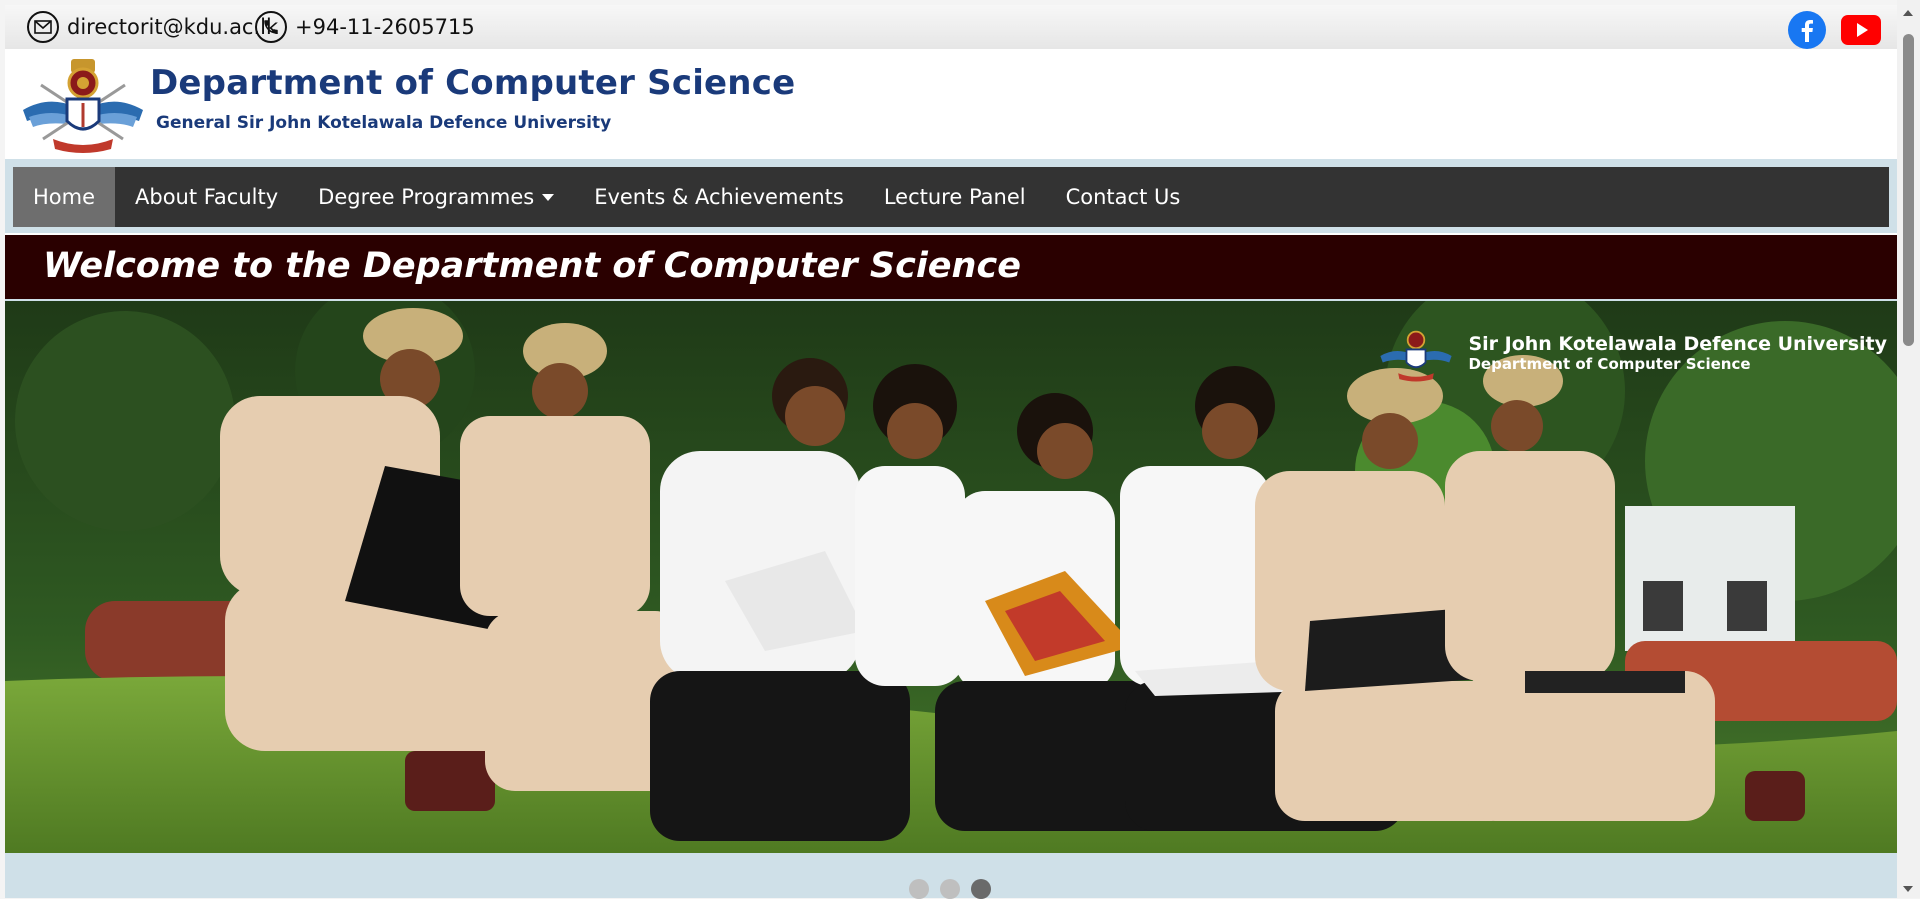 This screenshot has width=1920, height=899. What do you see at coordinates (473, 83) in the screenshot?
I see `department-title: Department of Computer Science` at bounding box center [473, 83].